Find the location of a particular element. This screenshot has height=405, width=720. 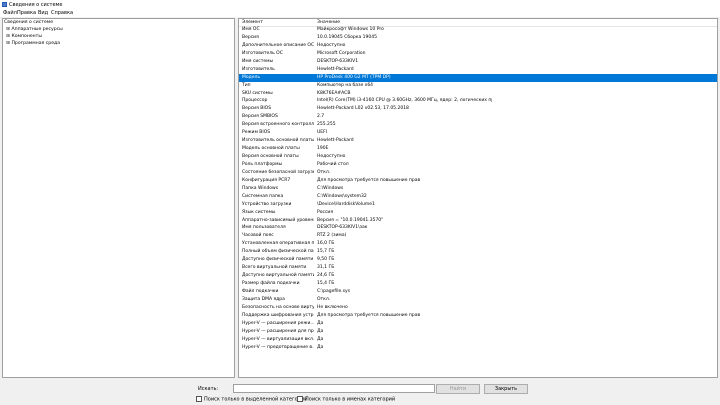

cell-item: Состояние безопасной загрузки is located at coordinates (278, 172).